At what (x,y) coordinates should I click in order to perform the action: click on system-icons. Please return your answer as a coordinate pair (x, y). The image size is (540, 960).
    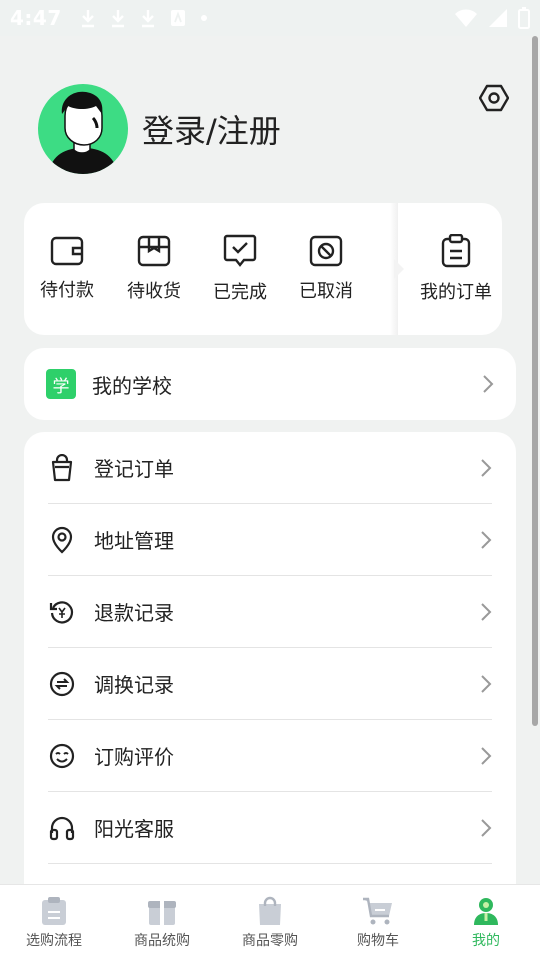
    Looking at the image, I should click on (492, 18).